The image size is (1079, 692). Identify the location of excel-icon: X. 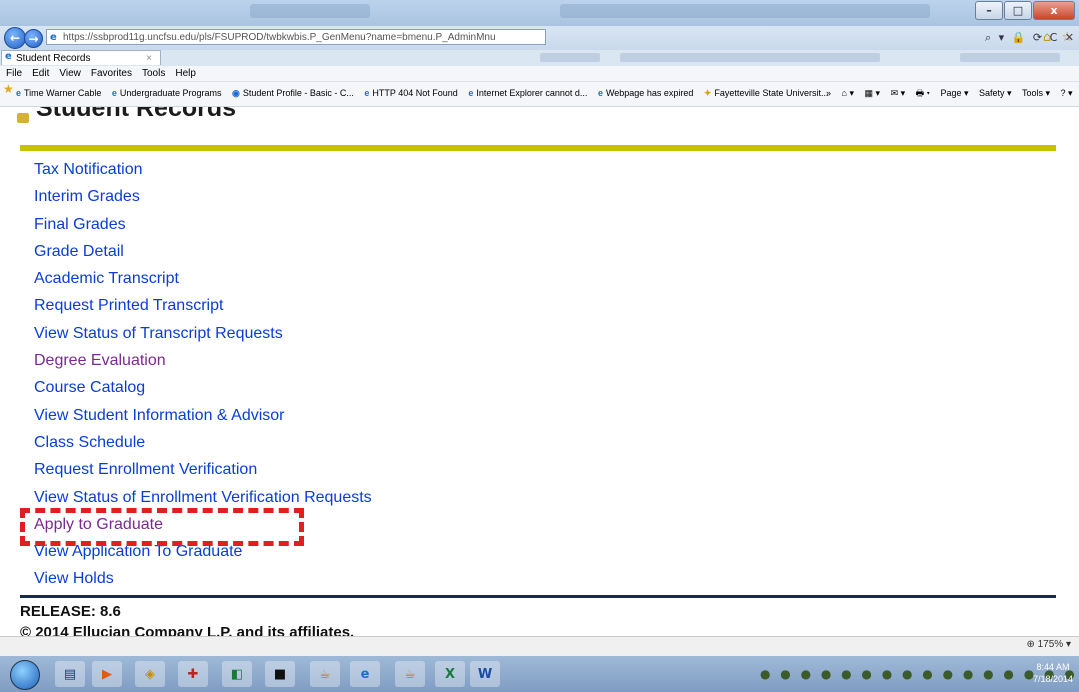
(450, 674).